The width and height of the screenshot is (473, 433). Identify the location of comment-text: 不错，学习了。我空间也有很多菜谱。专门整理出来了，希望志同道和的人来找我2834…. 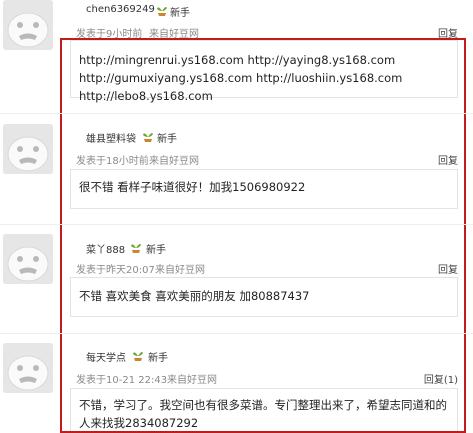
(263, 414).